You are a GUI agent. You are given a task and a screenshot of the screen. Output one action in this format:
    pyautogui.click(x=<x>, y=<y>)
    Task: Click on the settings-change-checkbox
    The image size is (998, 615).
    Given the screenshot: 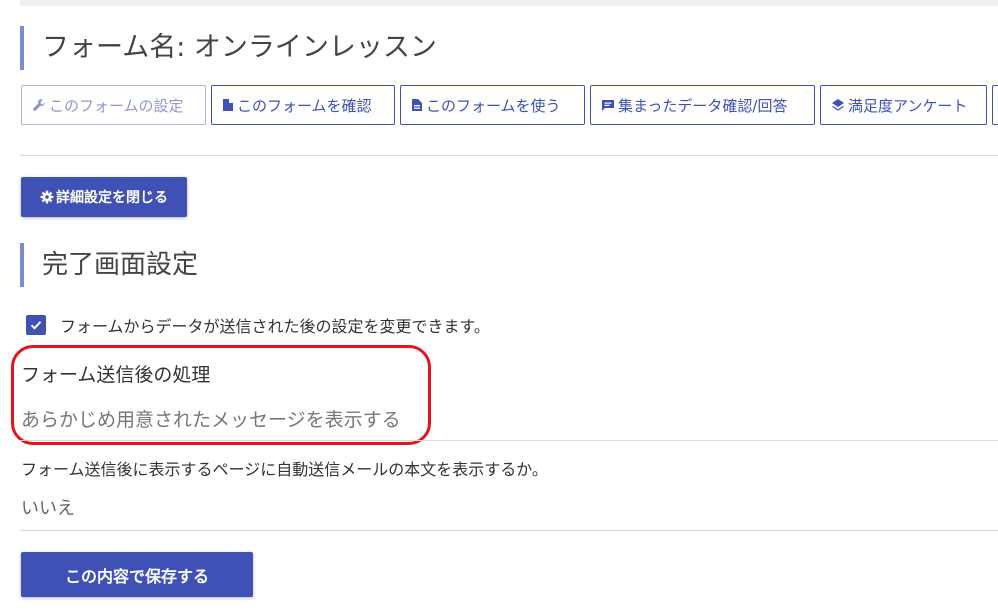 What is the action you would take?
    pyautogui.click(x=36, y=325)
    